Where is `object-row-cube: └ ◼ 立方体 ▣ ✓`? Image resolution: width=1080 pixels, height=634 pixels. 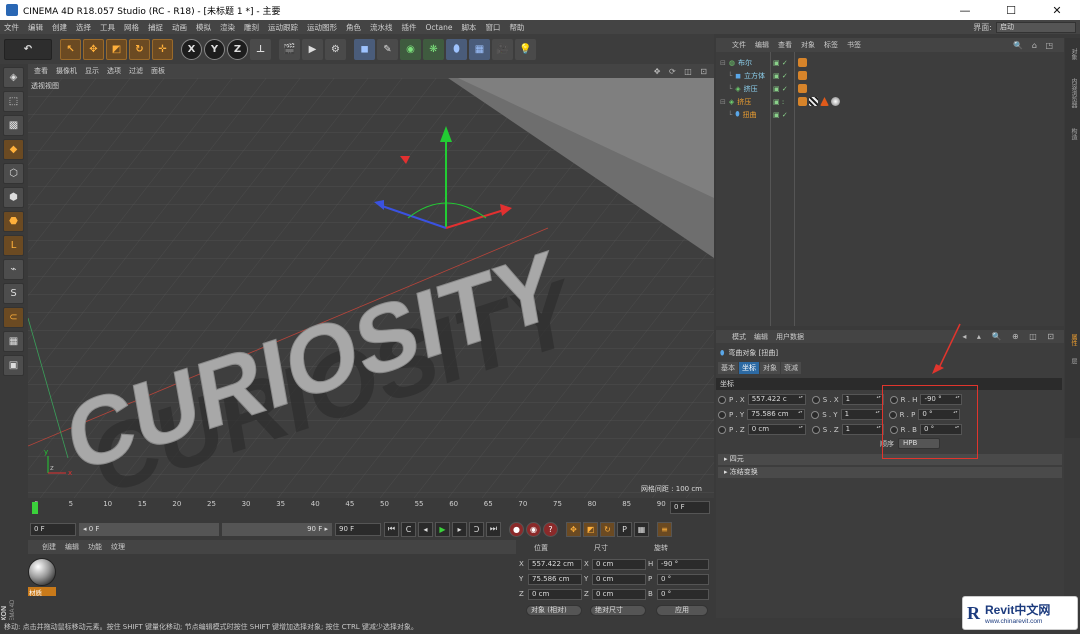
object-row-cube: └ ◼ 立方体 ▣ ✓ is located at coordinates (890, 75).